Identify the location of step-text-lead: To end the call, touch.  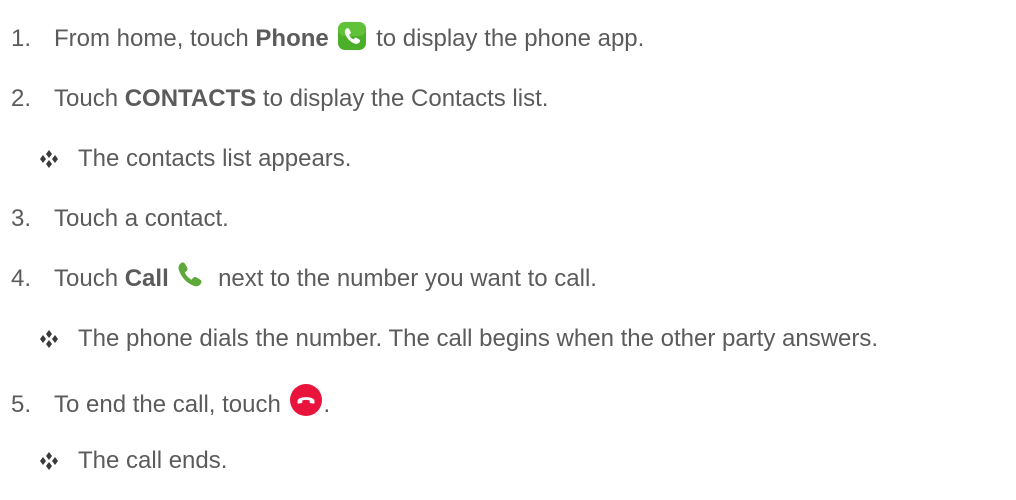
(171, 404).